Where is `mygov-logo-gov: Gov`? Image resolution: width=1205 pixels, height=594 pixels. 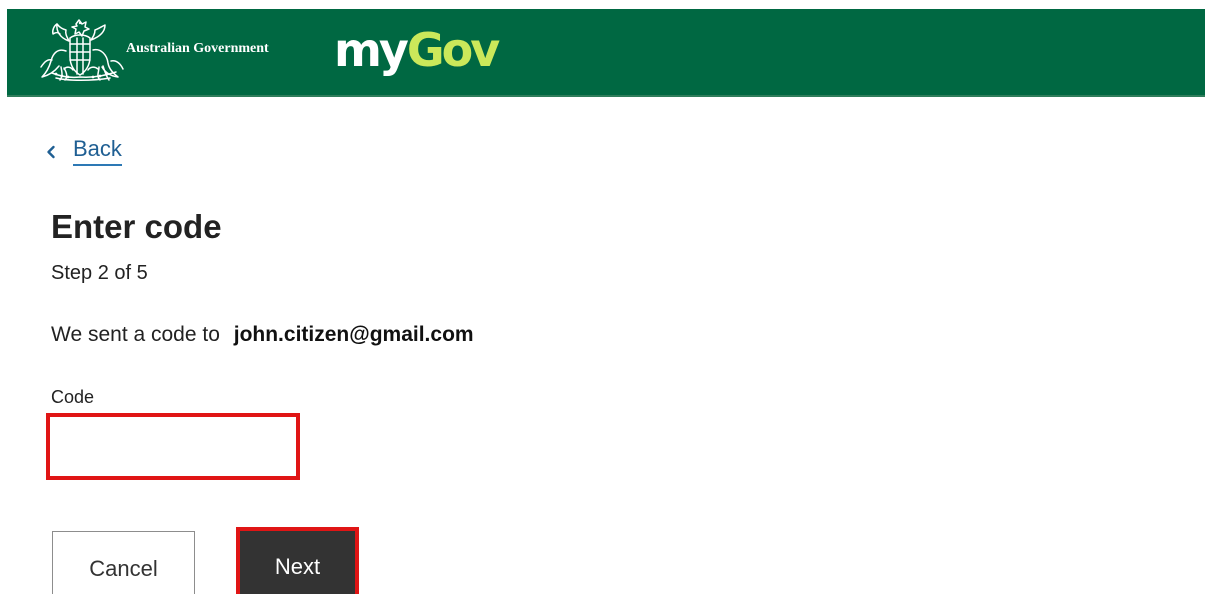
mygov-logo-gov: Gov is located at coordinates (453, 50).